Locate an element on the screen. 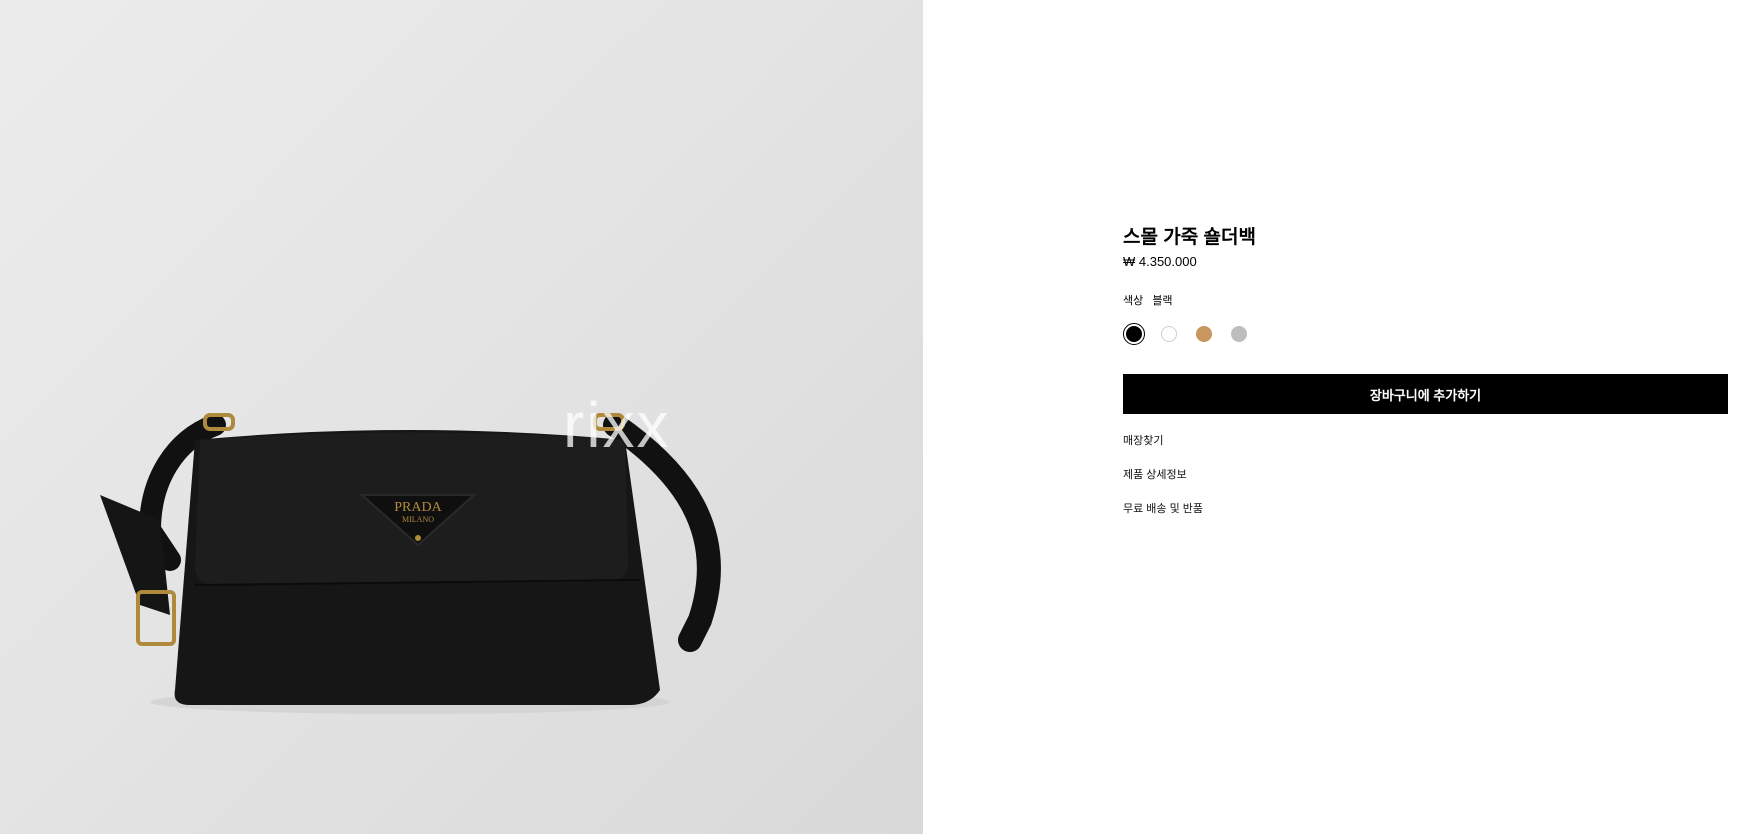 Image resolution: width=1752 pixels, height=834 pixels. color-swatches is located at coordinates (1186, 334).